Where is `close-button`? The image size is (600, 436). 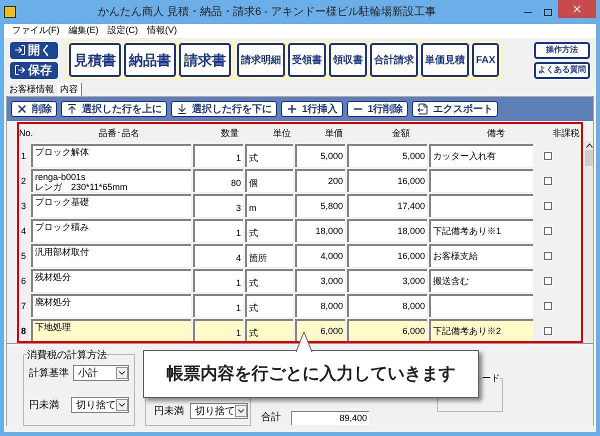
close-button is located at coordinates (577, 9).